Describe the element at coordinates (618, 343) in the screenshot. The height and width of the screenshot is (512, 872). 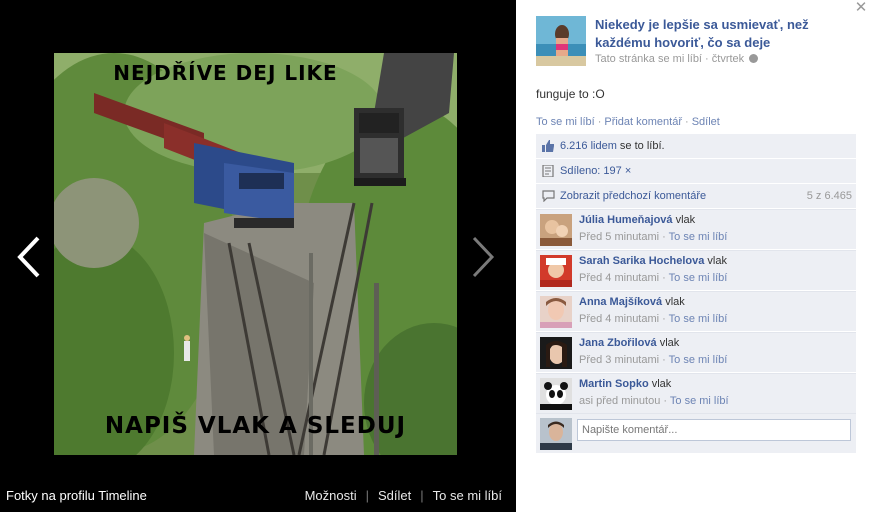
I see `comment-author-link: Jana Zbořilová` at that location.